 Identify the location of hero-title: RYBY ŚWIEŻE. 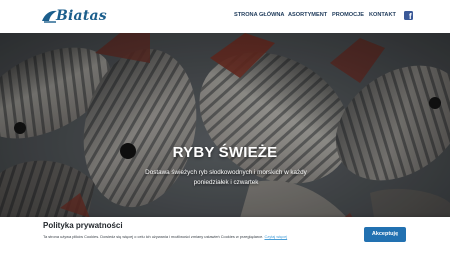
(225, 152).